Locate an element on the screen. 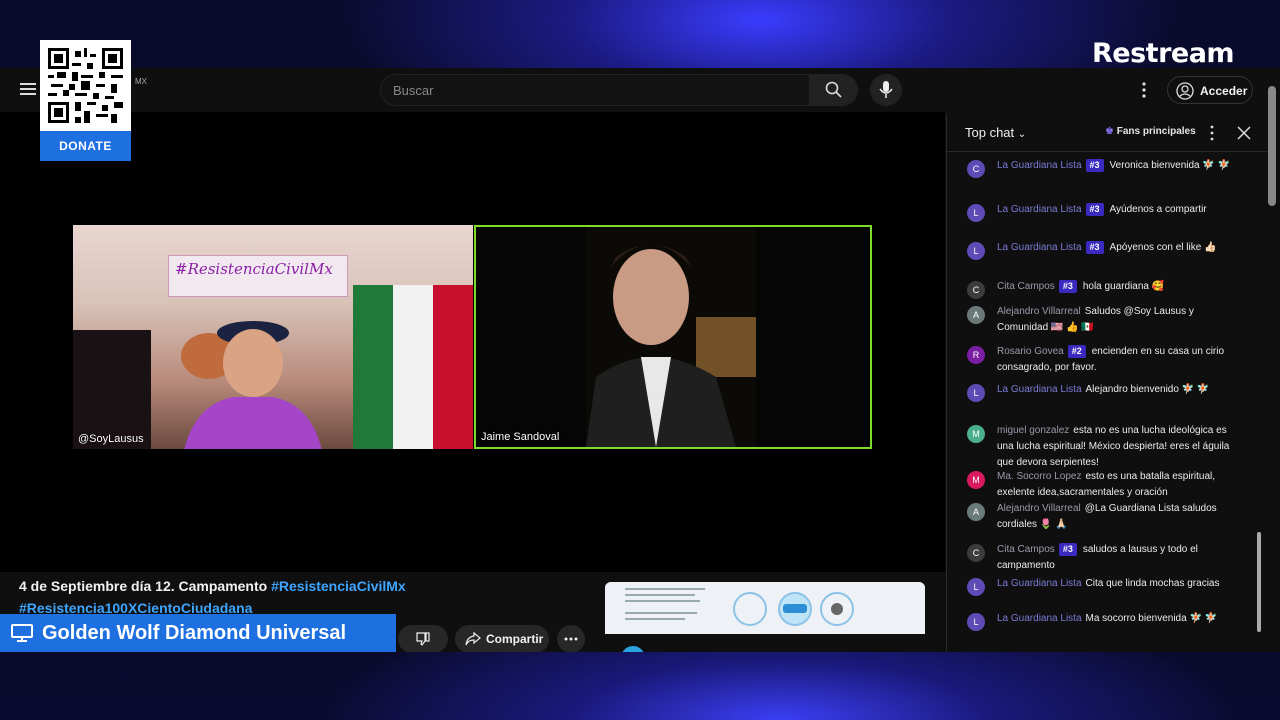  close-icon is located at coordinates (1244, 133).